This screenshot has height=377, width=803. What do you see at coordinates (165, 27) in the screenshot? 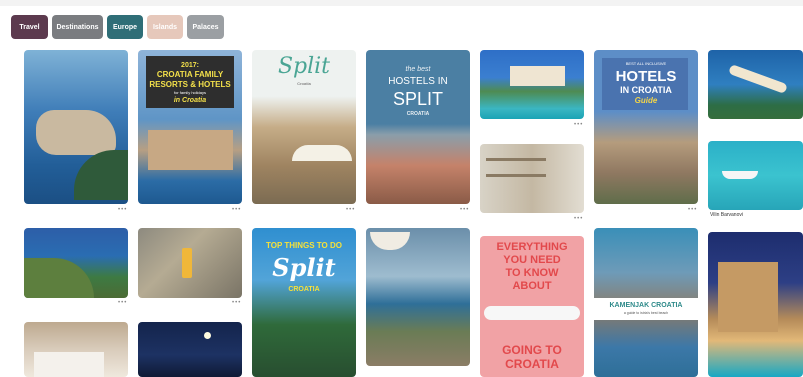
I see `filter-islands: Islands` at bounding box center [165, 27].